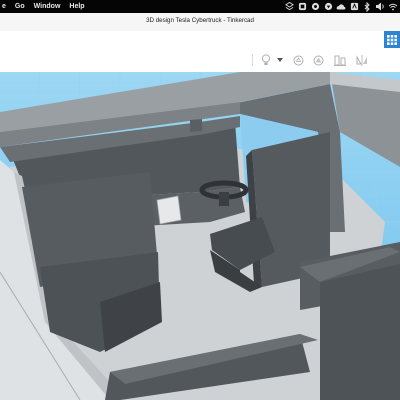  Describe the element at coordinates (76, 6) in the screenshot. I see `menu-item-help: Help` at that location.